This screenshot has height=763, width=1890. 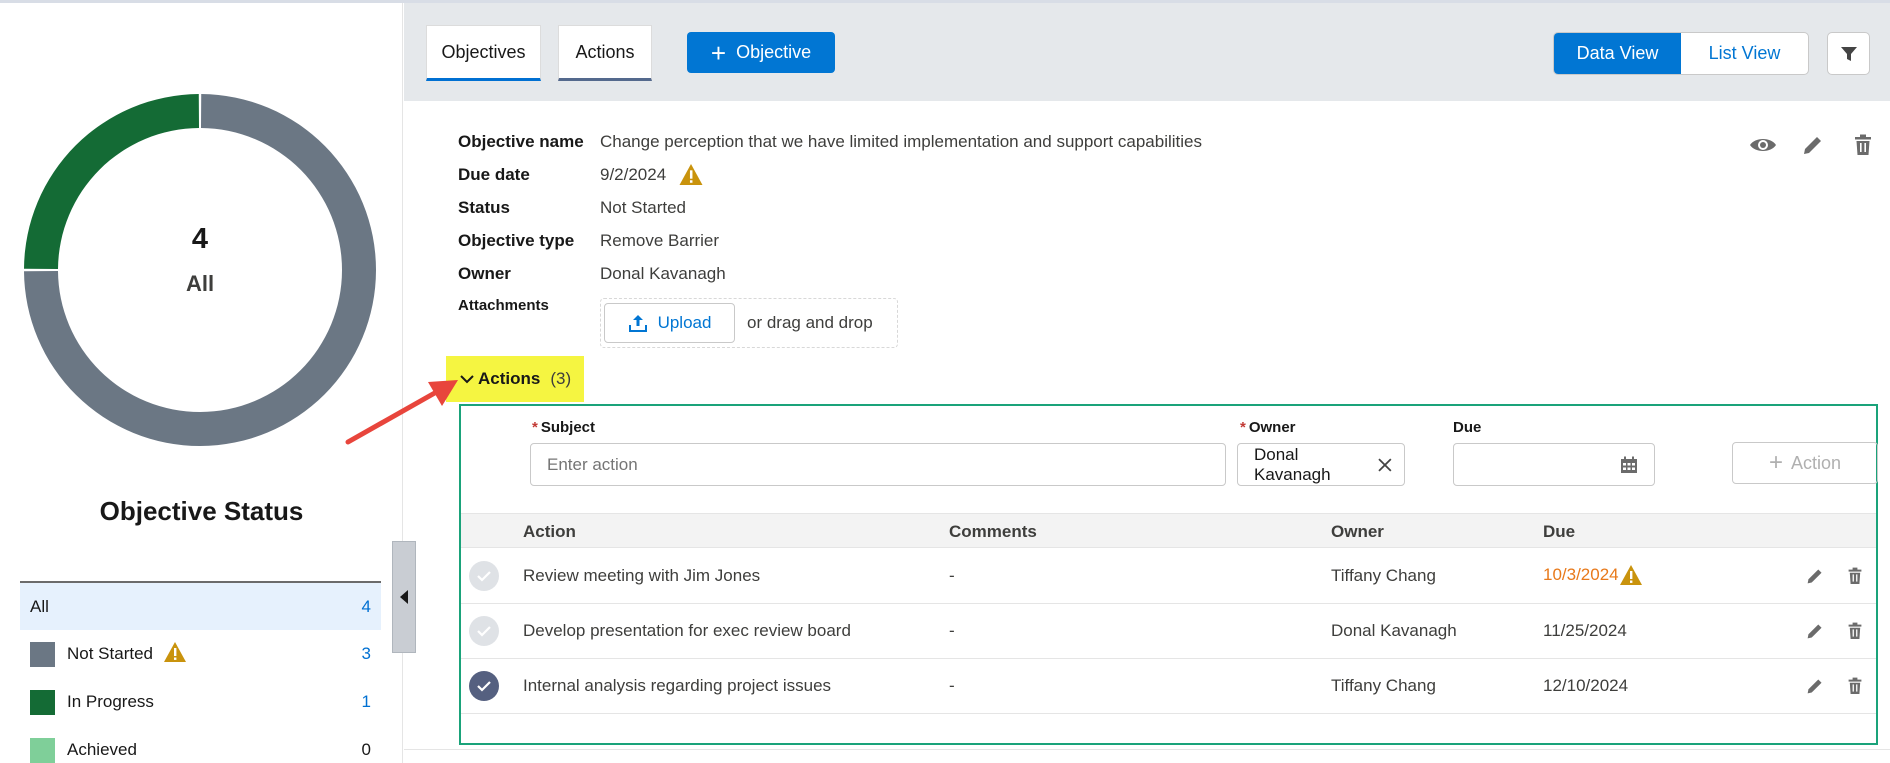 I want to click on new-objective-button: + Objective, so click(x=761, y=52).